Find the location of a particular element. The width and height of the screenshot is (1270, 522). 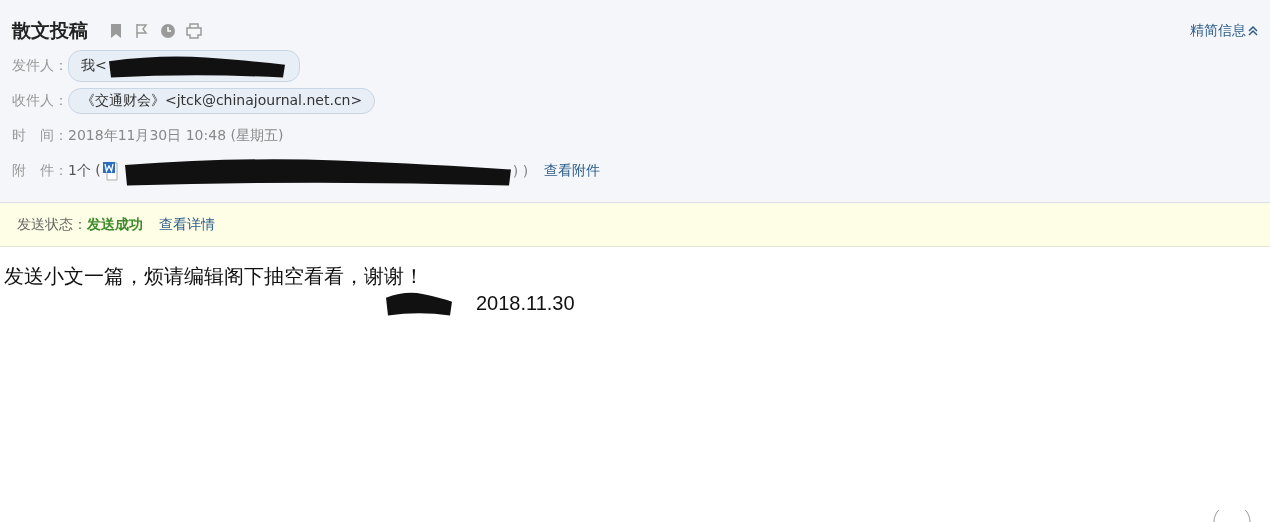

address-chip: 我< is located at coordinates (184, 65).